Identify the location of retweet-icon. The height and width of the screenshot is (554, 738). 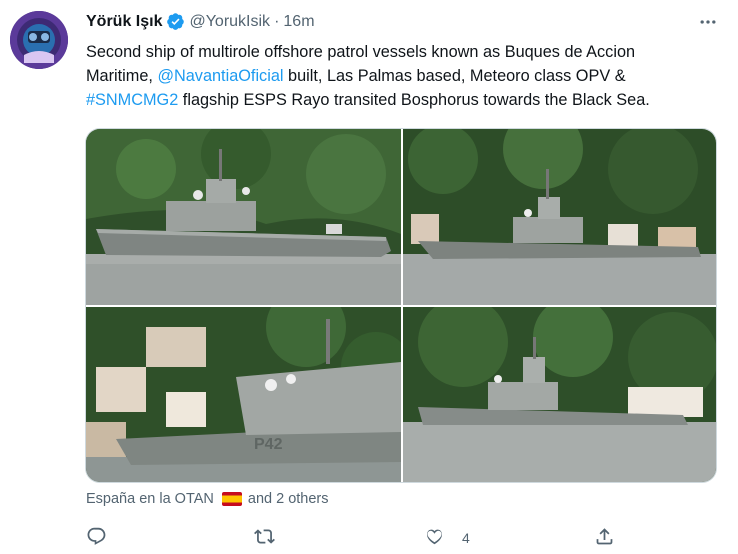
(264, 538).